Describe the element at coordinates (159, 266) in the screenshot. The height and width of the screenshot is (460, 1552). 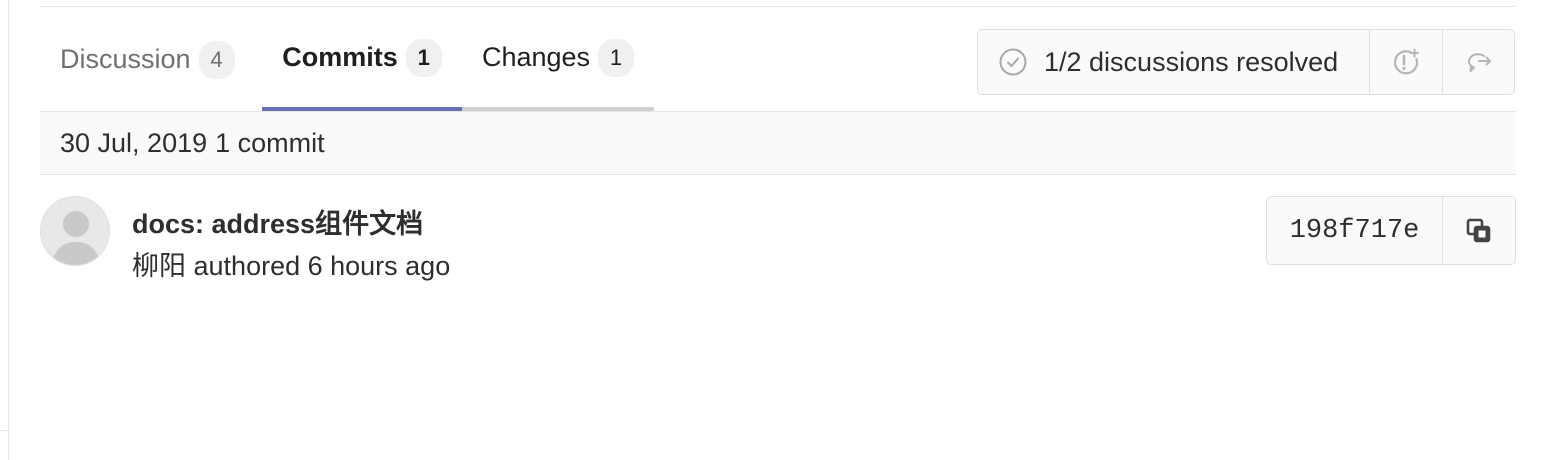
I see `commit-author-link: 柳阳` at that location.